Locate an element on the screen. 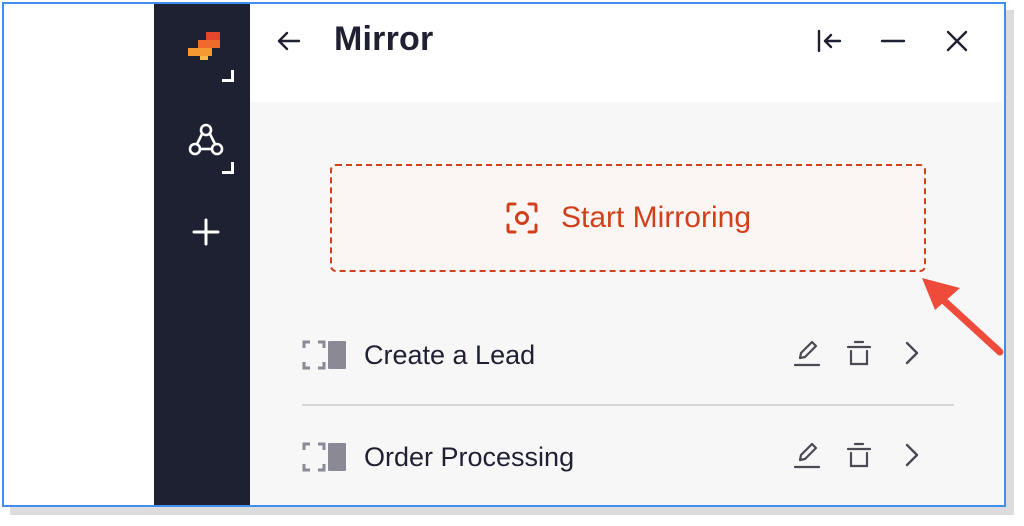 This screenshot has width=1024, height=526. logo-icon is located at coordinates (204, 46).